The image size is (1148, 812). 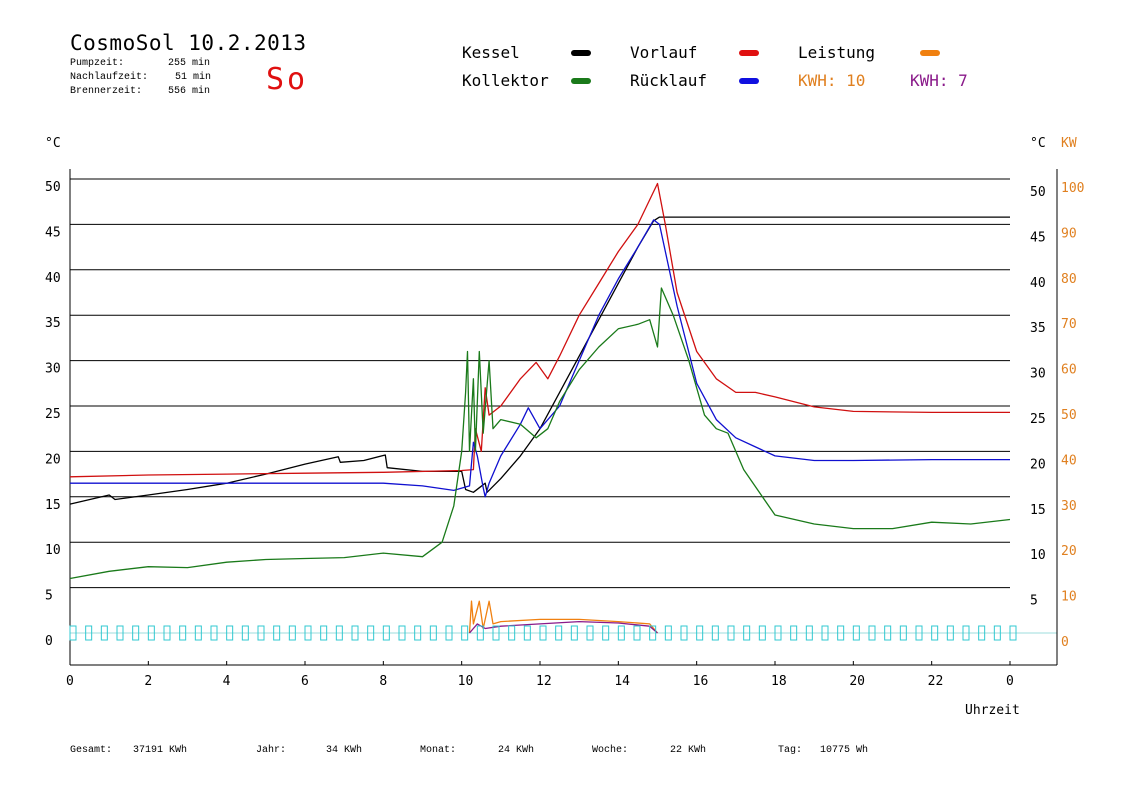 What do you see at coordinates (305, 681) in the screenshot?
I see `x-tick-label-6: 6` at bounding box center [305, 681].